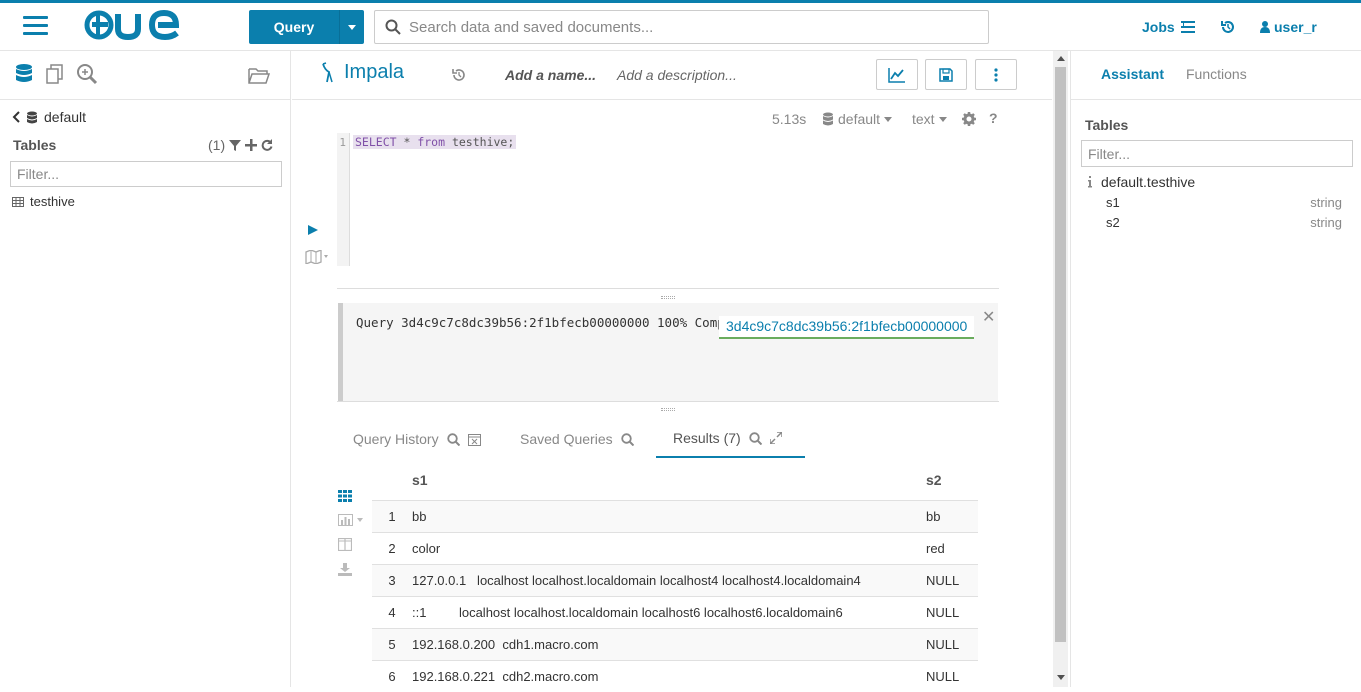 This screenshot has height=692, width=1361. What do you see at coordinates (946, 74) in the screenshot?
I see `save-button` at bounding box center [946, 74].